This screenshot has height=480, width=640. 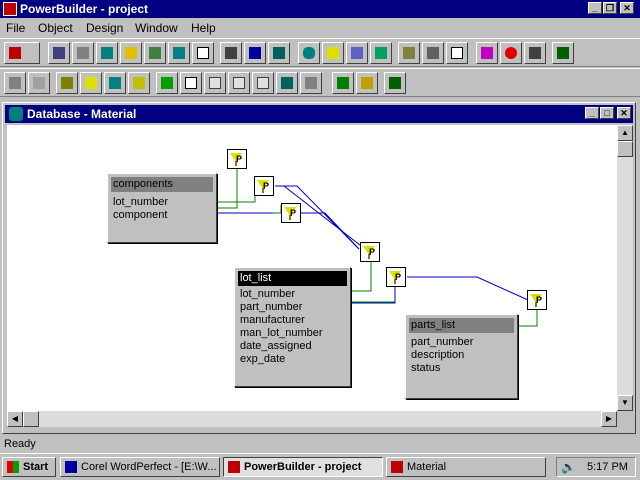 I want to click on toolbar-button-tables, so click(x=15, y=83).